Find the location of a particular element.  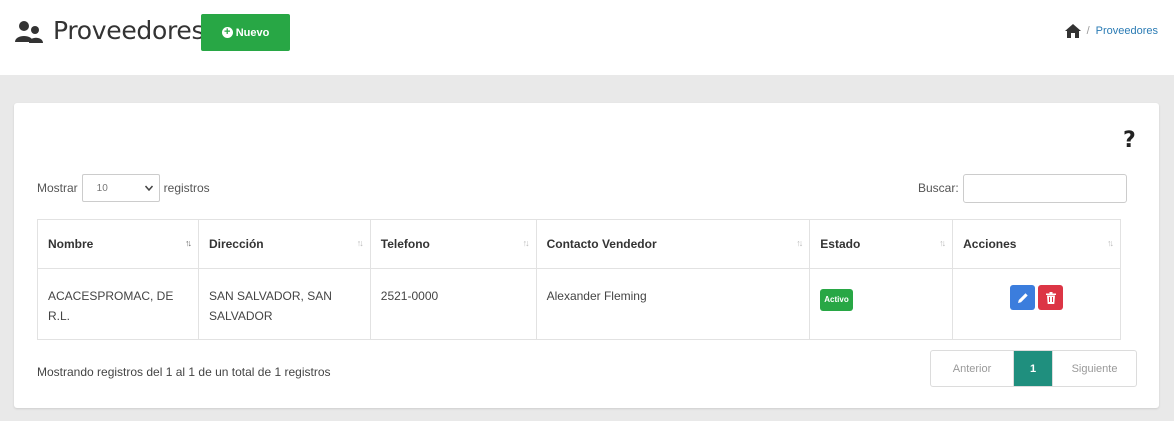

status-badge: Activo is located at coordinates (836, 300).